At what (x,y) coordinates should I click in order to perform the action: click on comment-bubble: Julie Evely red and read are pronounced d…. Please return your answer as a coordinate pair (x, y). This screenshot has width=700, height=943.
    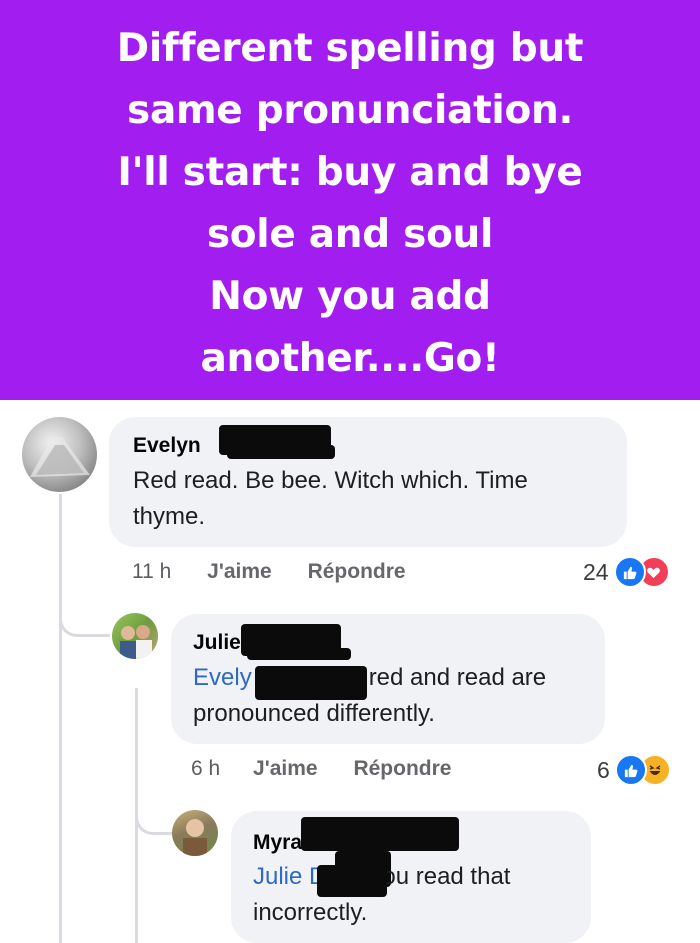
    Looking at the image, I should click on (388, 679).